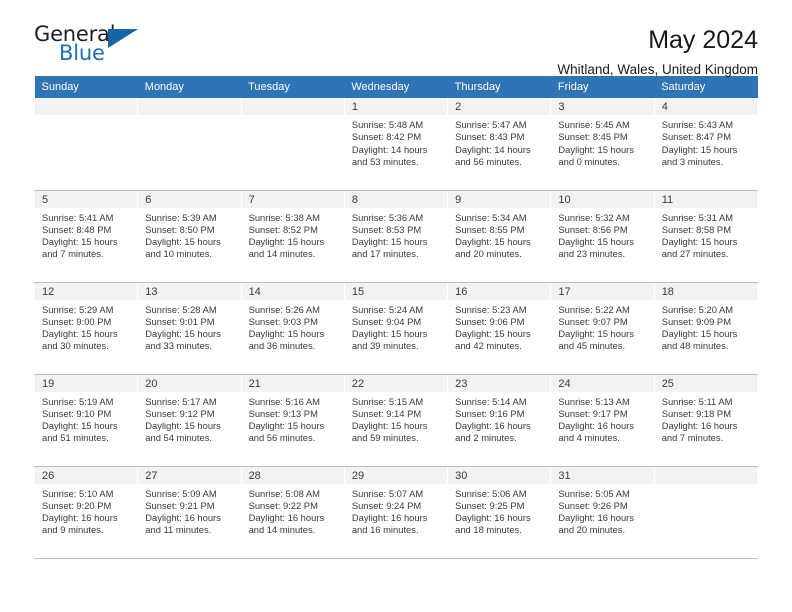 This screenshot has height=612, width=792. I want to click on daylight-text: and 20 minutes., so click(592, 530).